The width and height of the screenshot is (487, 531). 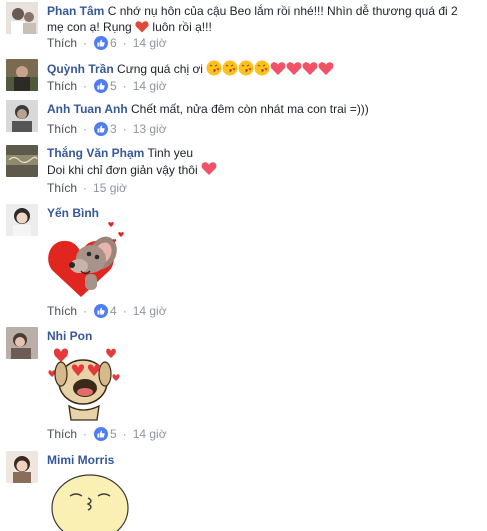 What do you see at coordinates (69, 336) in the screenshot?
I see `comment-author: Nhi Pon` at bounding box center [69, 336].